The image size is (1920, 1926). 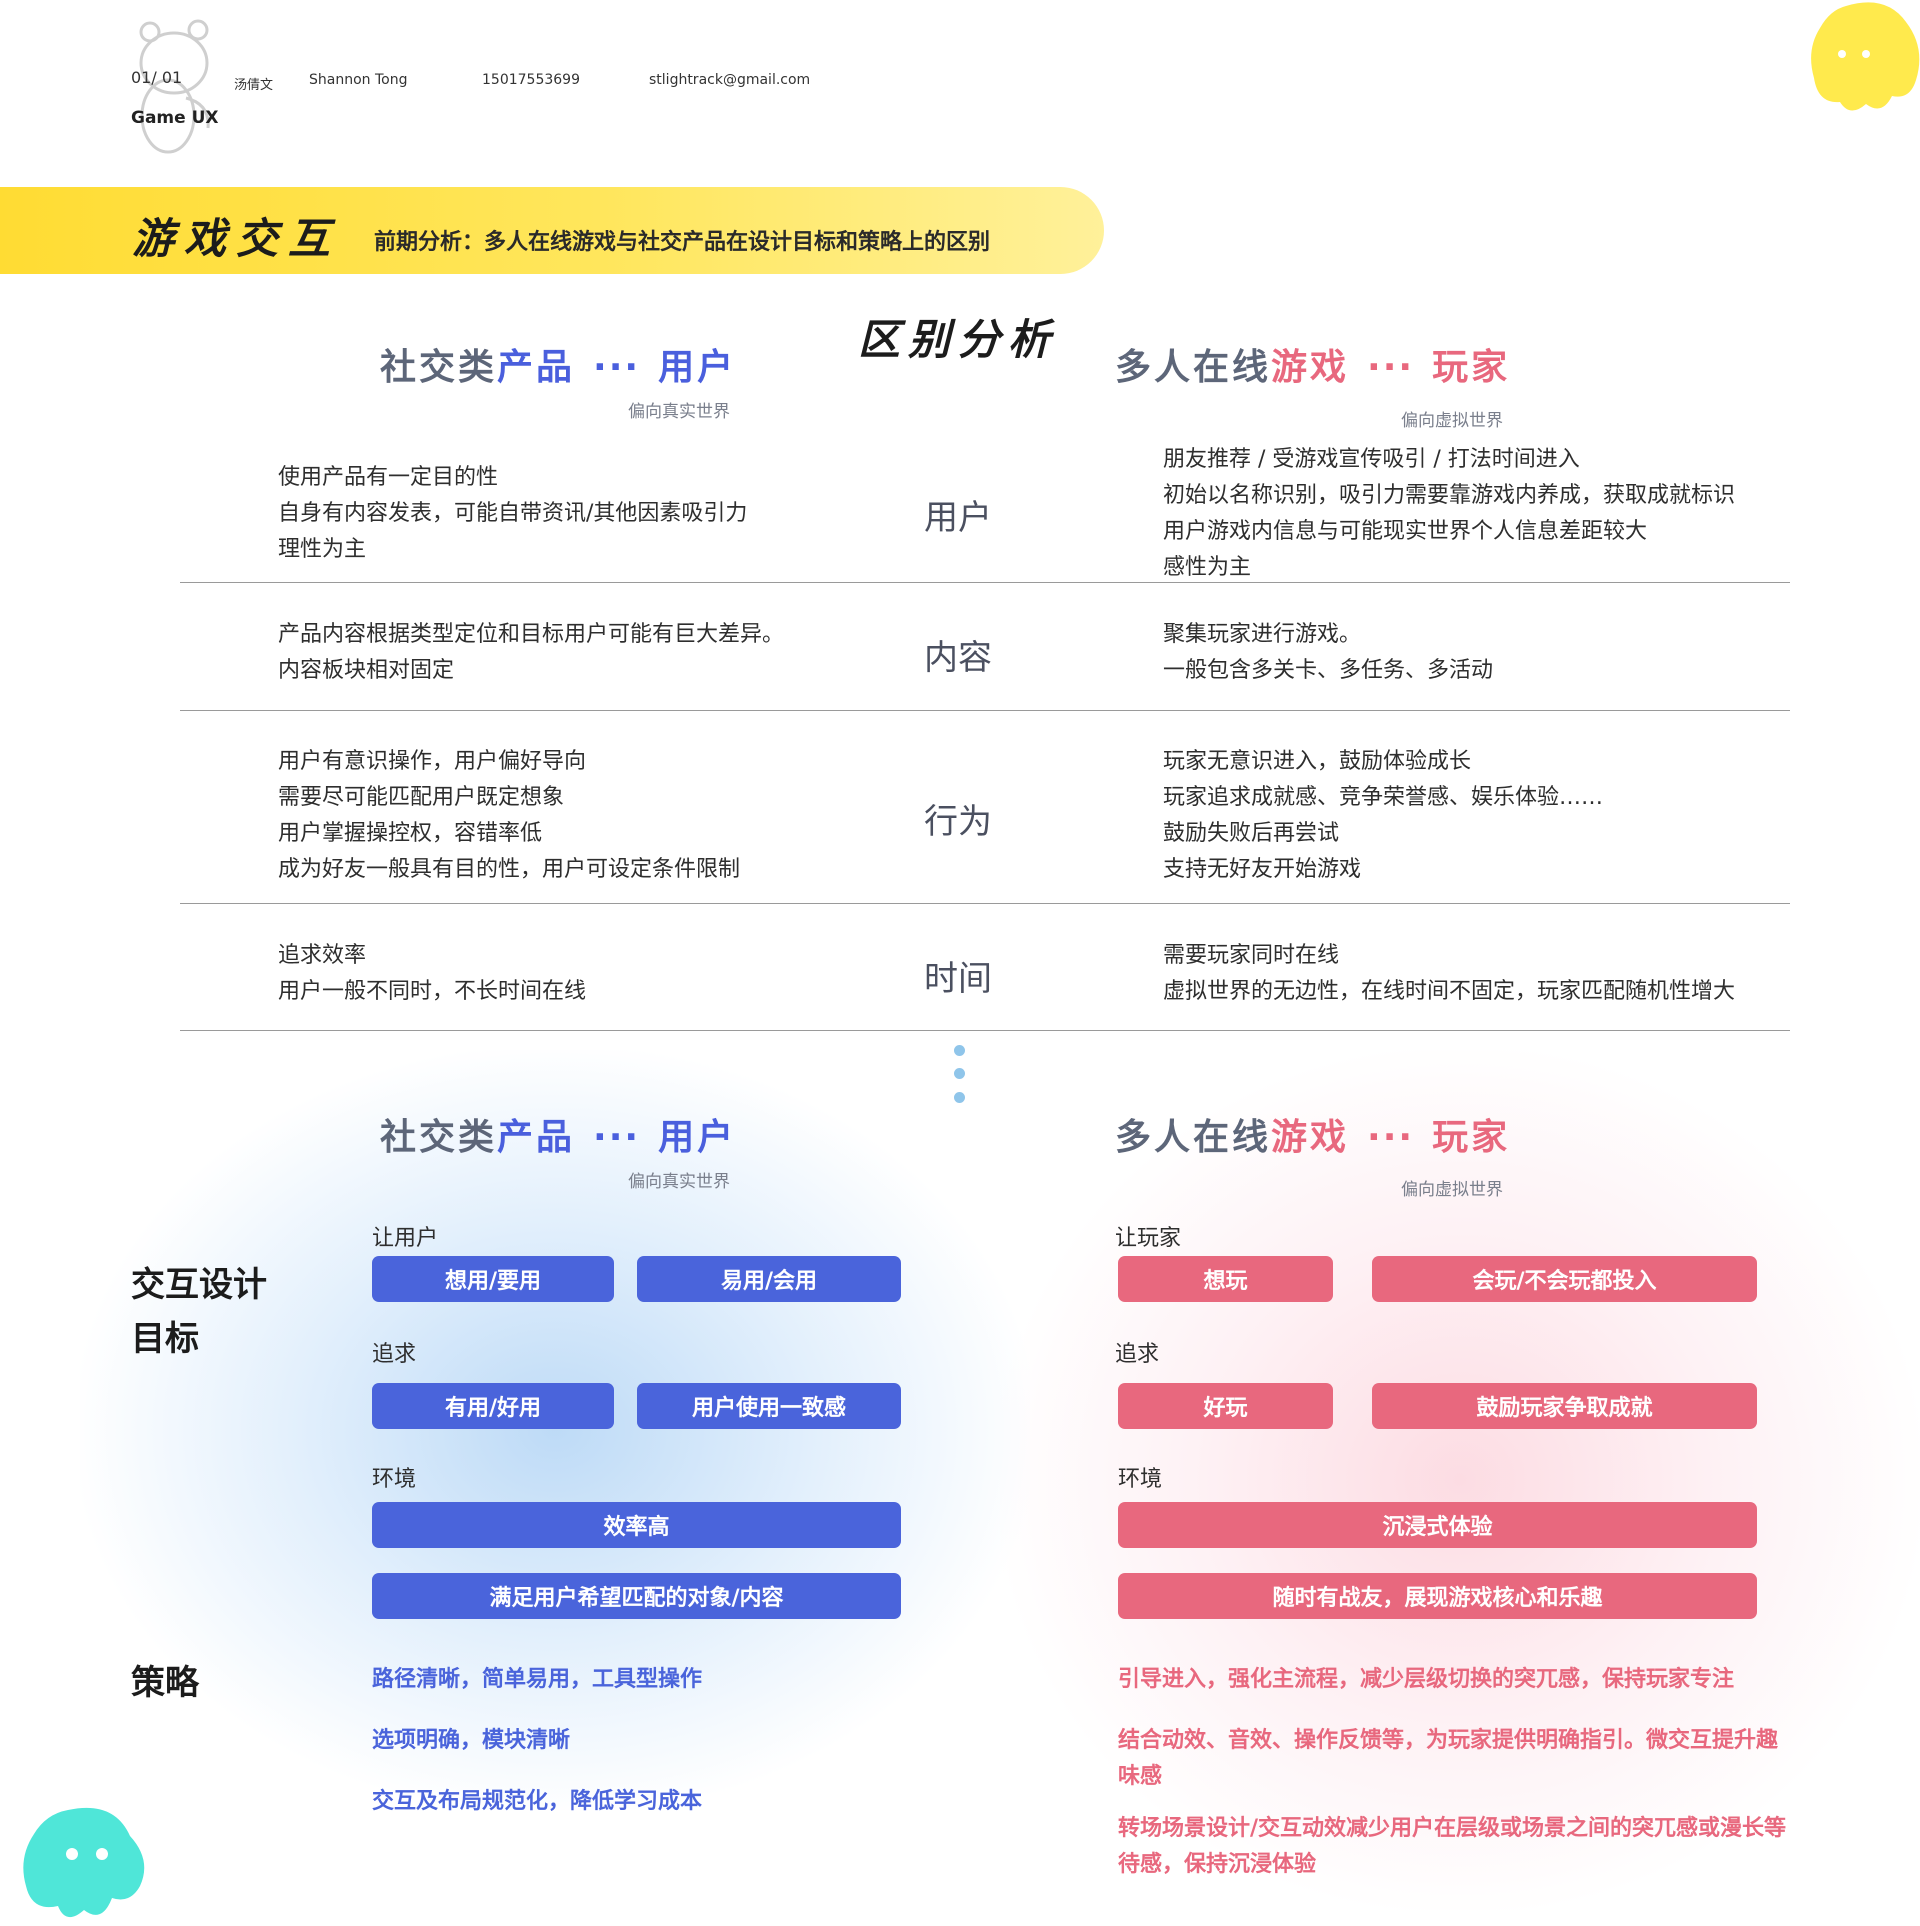 What do you see at coordinates (1140, 1479) in the screenshot?
I see `right-env-label: 环境` at bounding box center [1140, 1479].